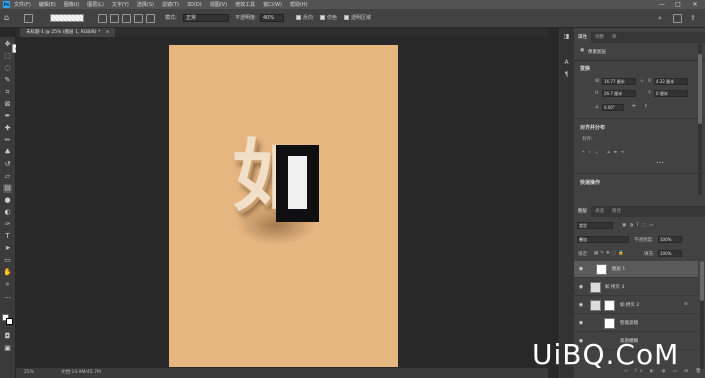  I want to click on menu-3d: 3D(D), so click(194, 5).